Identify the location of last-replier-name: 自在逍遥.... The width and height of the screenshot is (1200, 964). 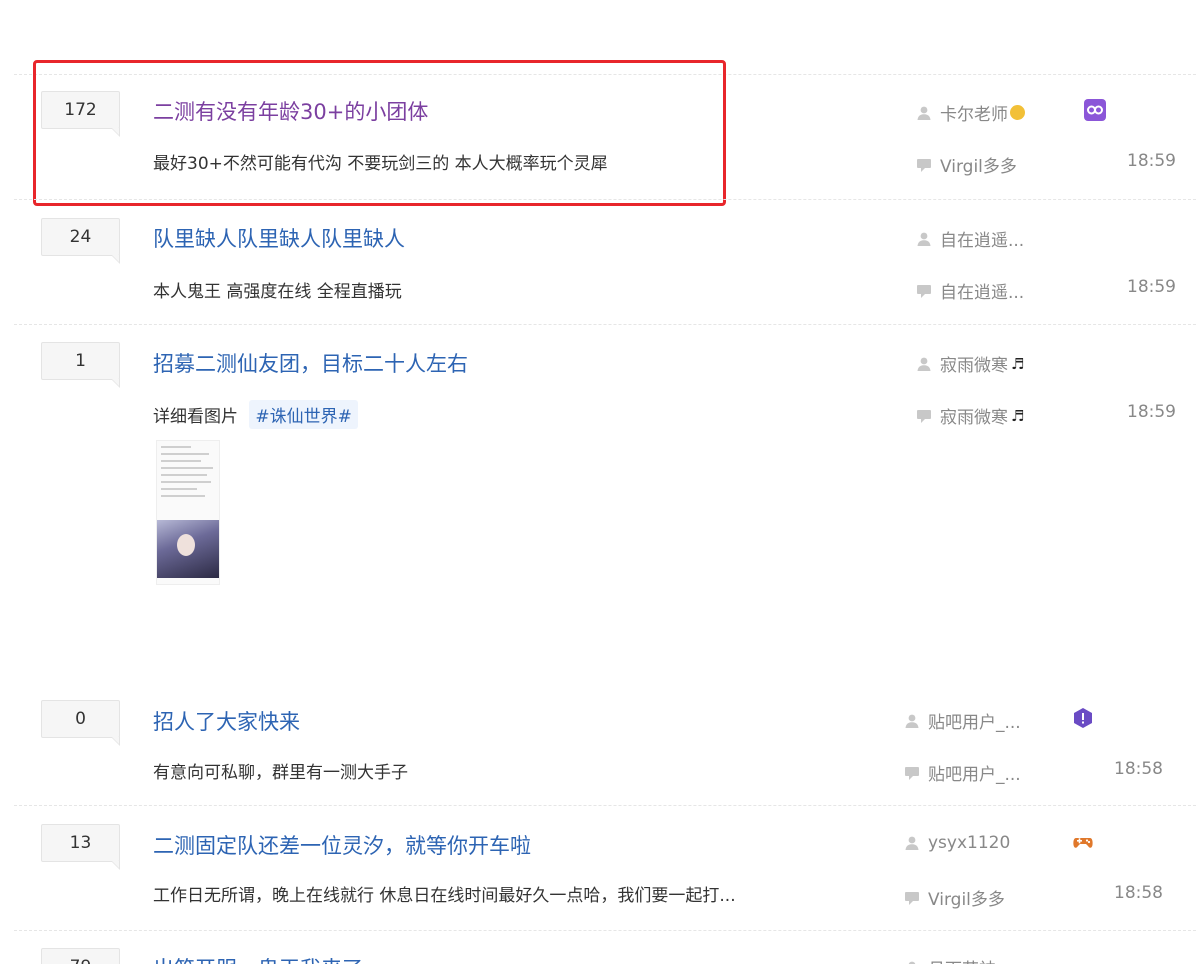
(982, 290).